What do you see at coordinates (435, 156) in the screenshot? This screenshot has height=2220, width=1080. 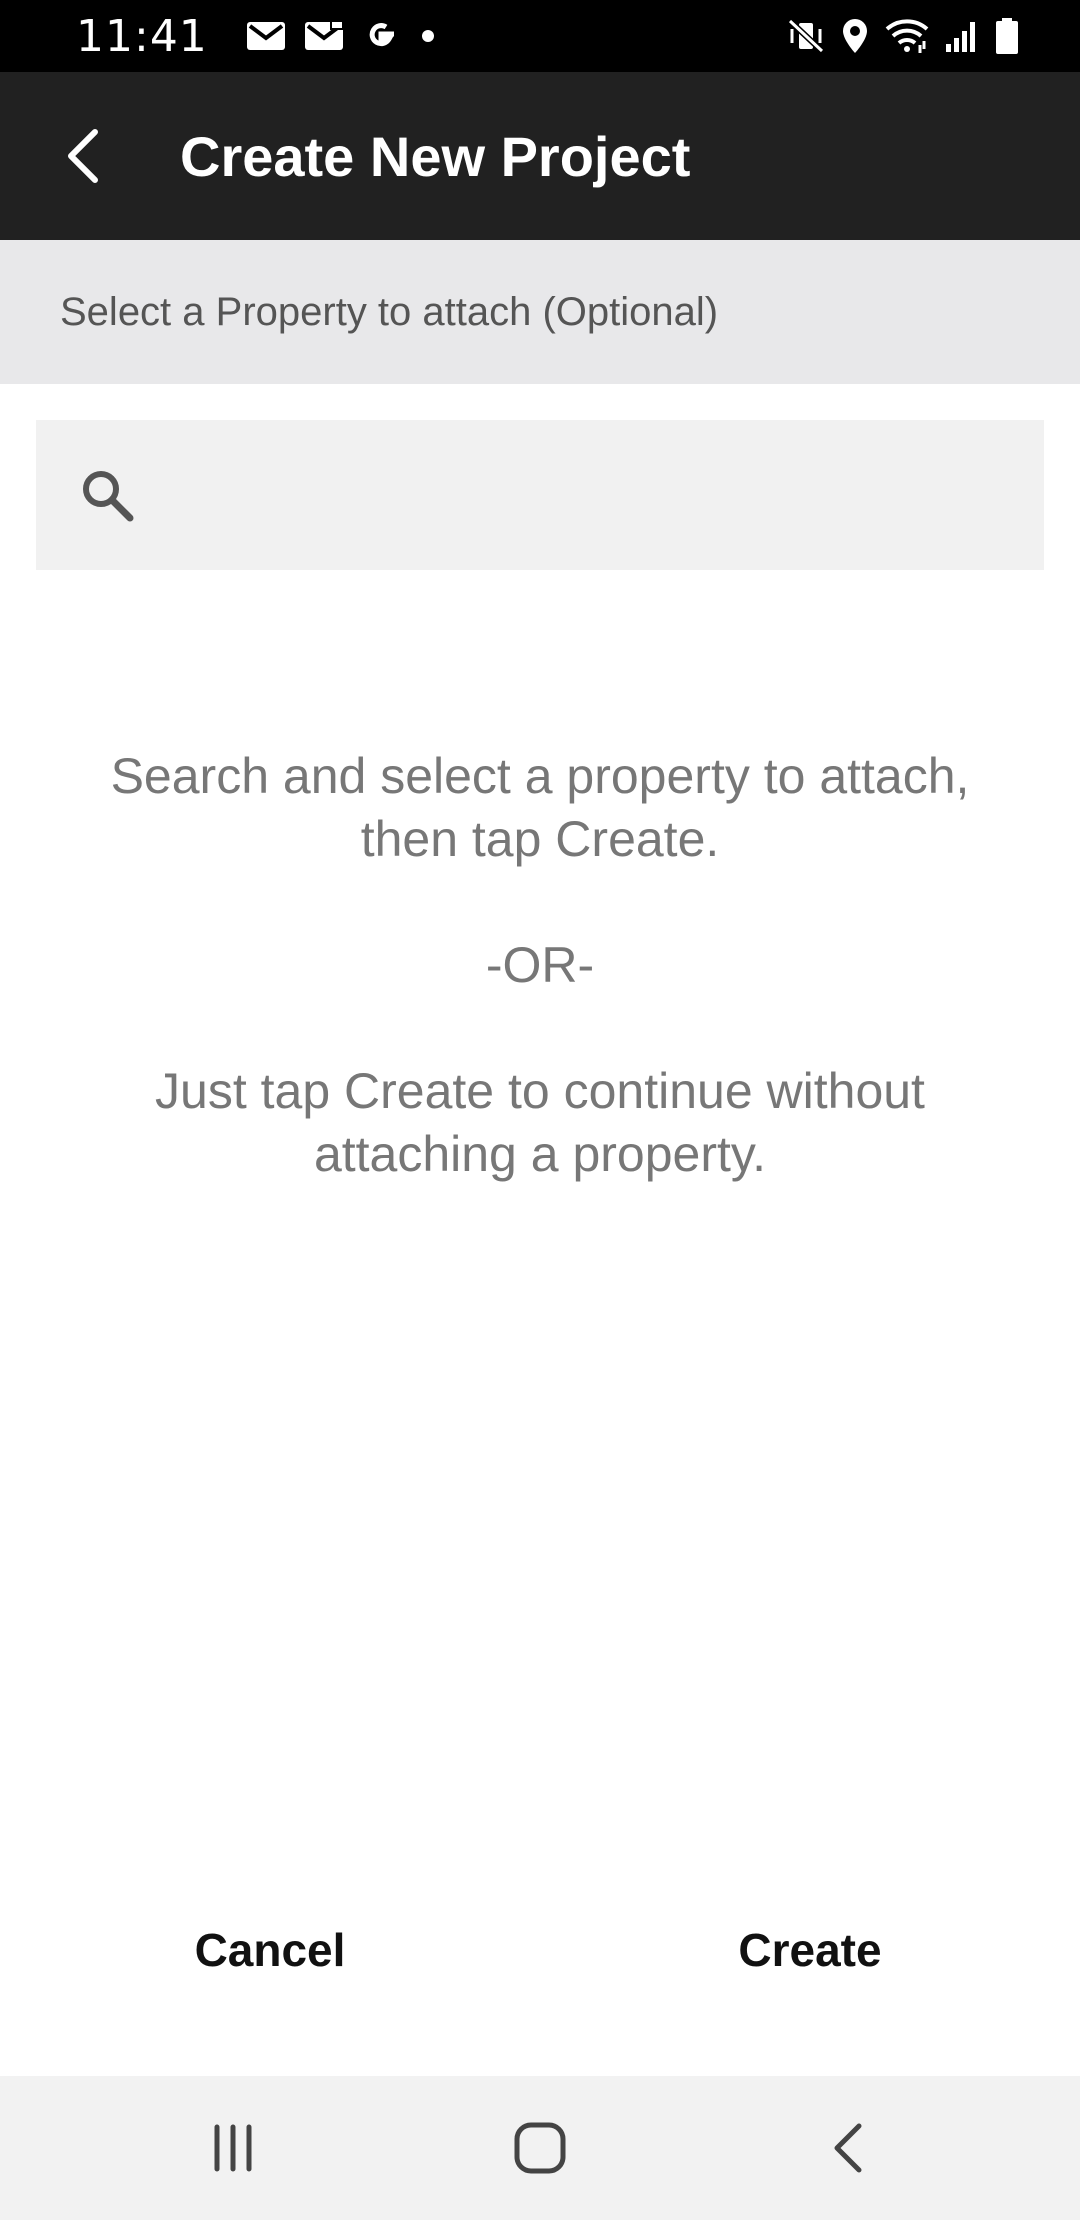 I see `page-title: Create New Project` at bounding box center [435, 156].